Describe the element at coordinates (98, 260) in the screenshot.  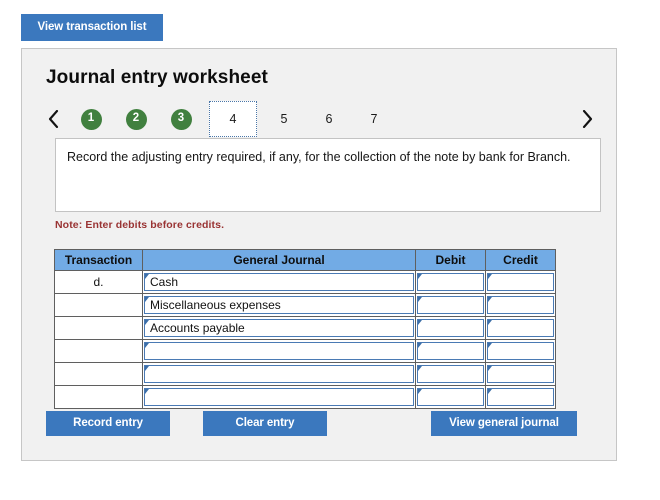
I see `column-header-transaction: Transaction` at that location.